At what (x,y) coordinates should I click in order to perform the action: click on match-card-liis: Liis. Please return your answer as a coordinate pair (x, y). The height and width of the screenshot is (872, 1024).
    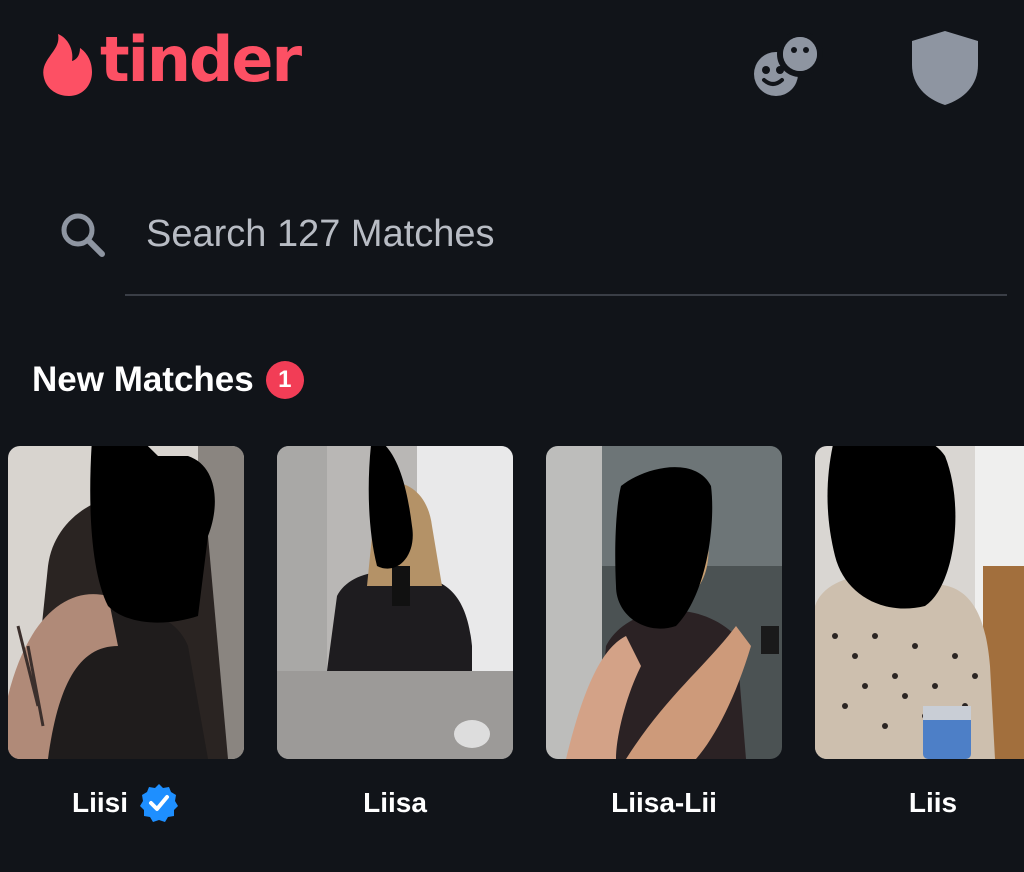
    Looking at the image, I should click on (919, 634).